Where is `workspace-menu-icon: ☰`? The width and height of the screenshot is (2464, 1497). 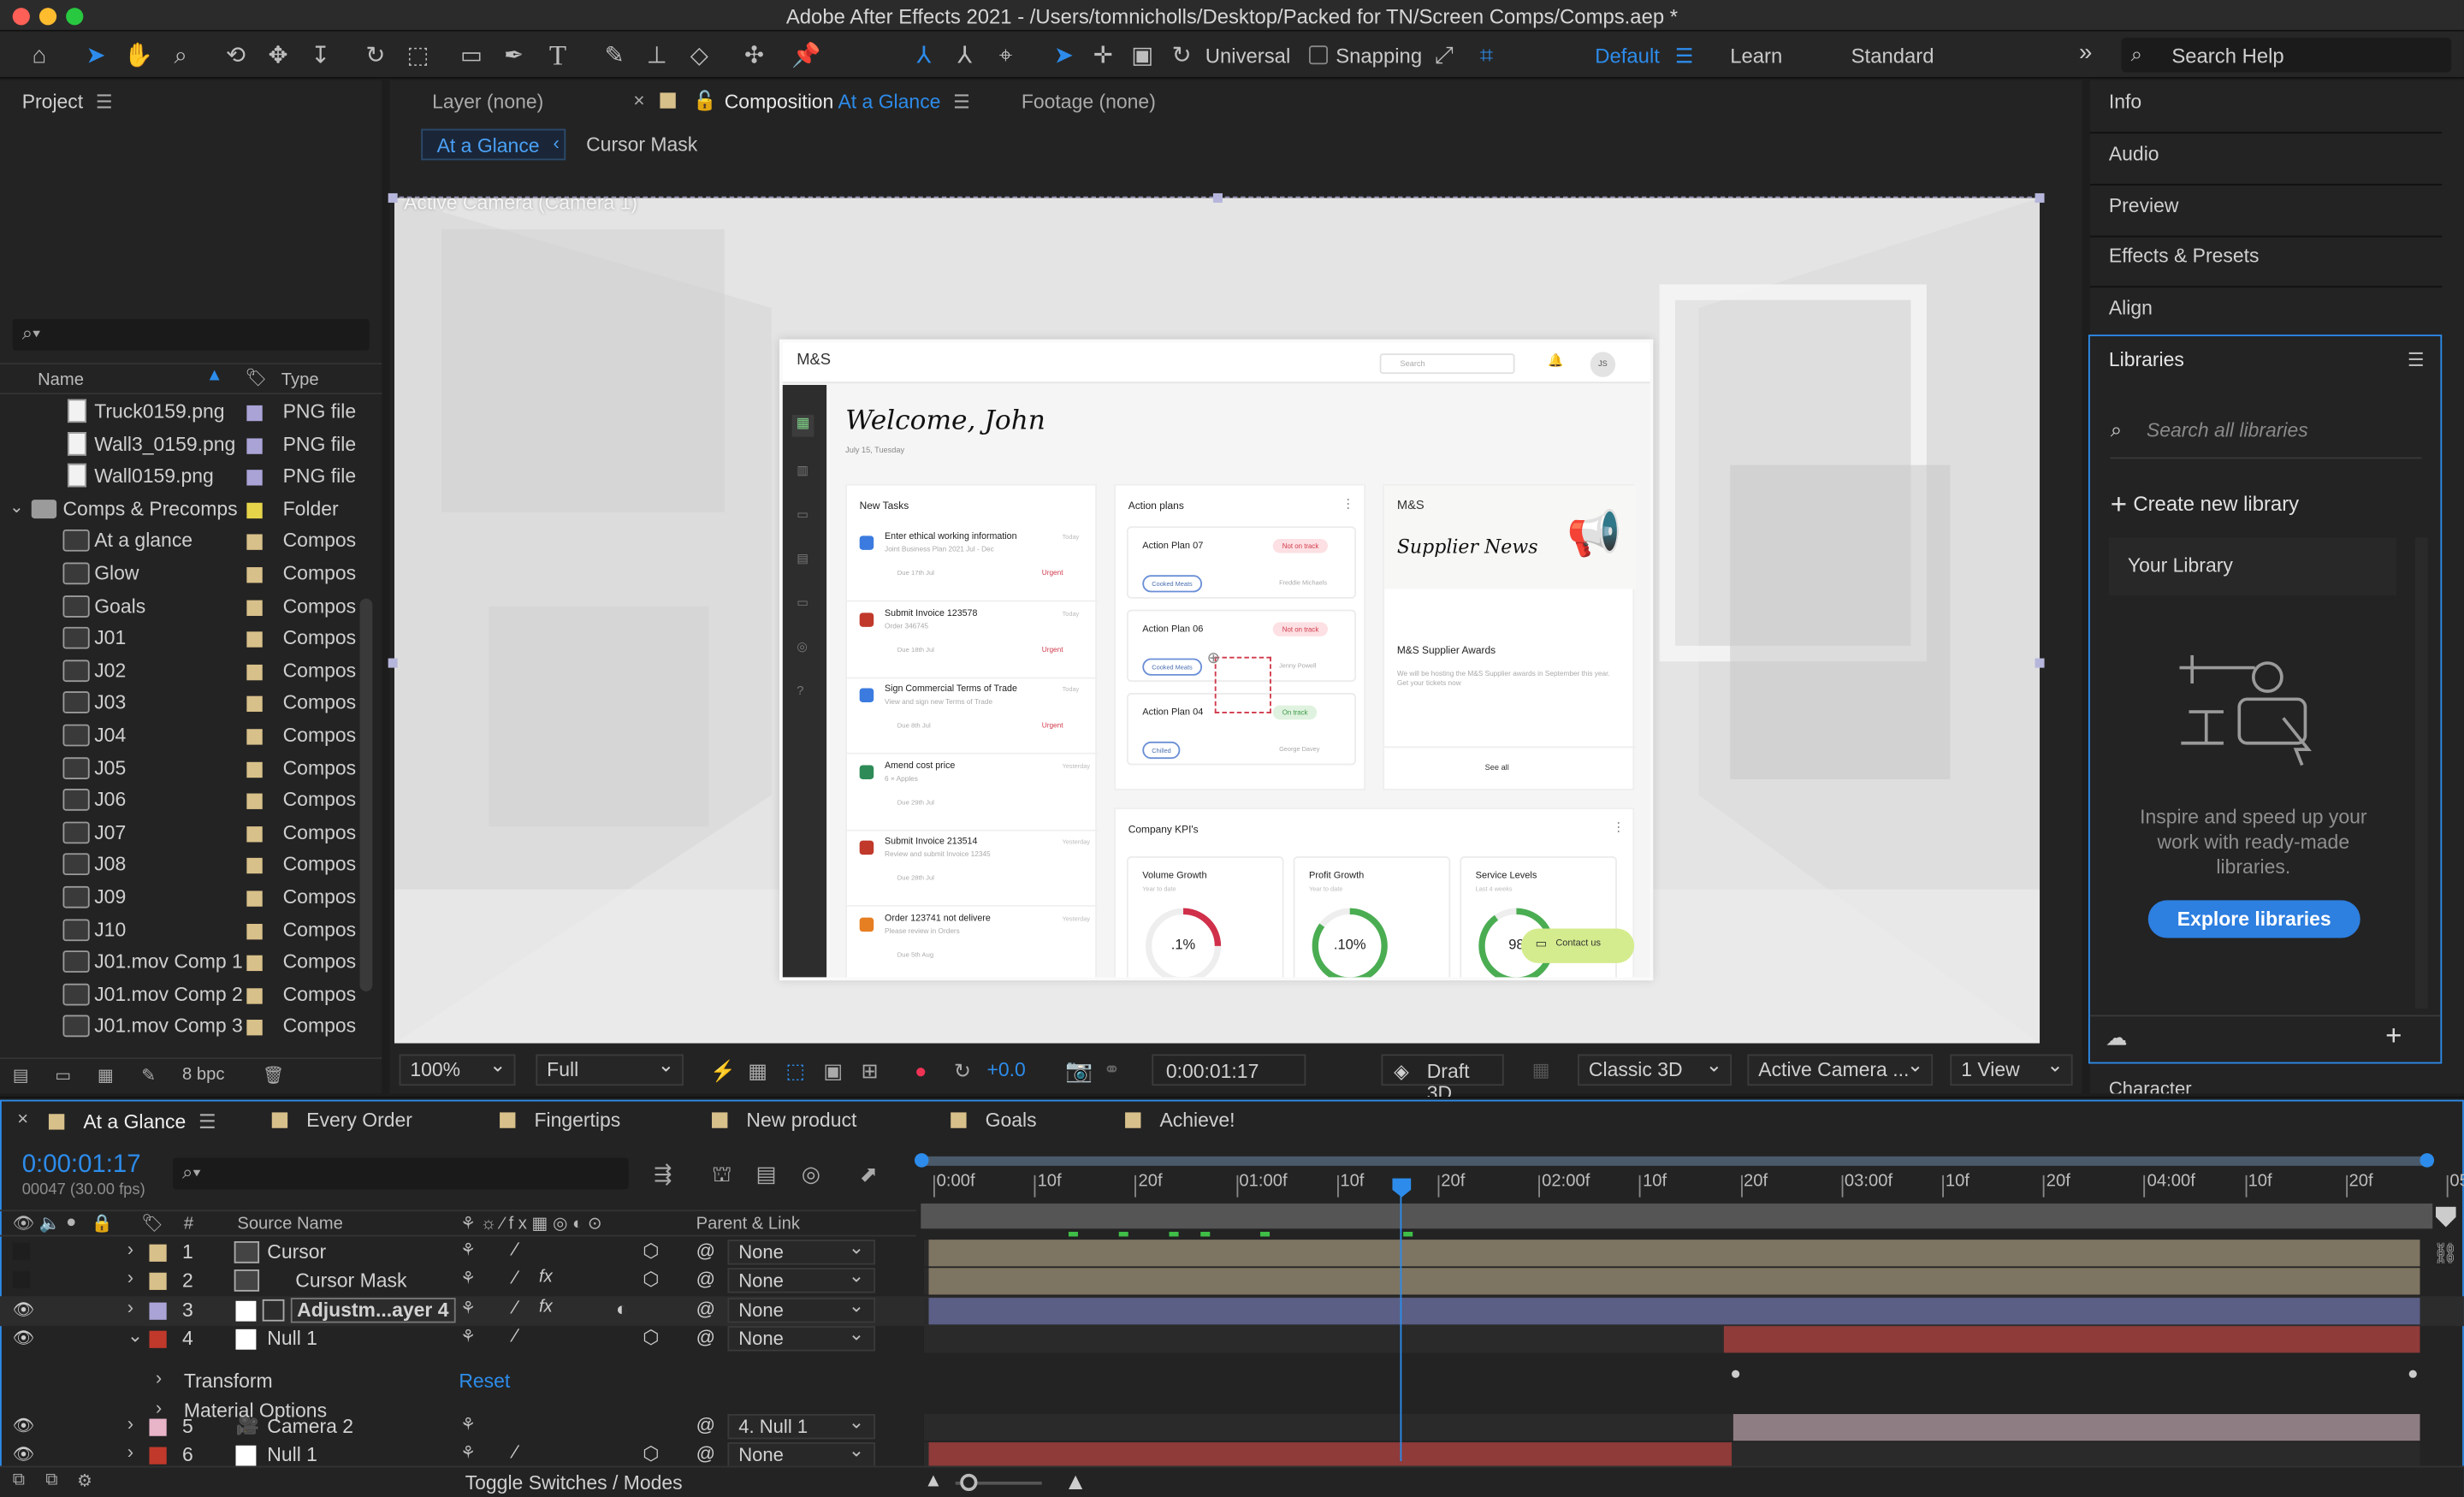 workspace-menu-icon: ☰ is located at coordinates (1684, 56).